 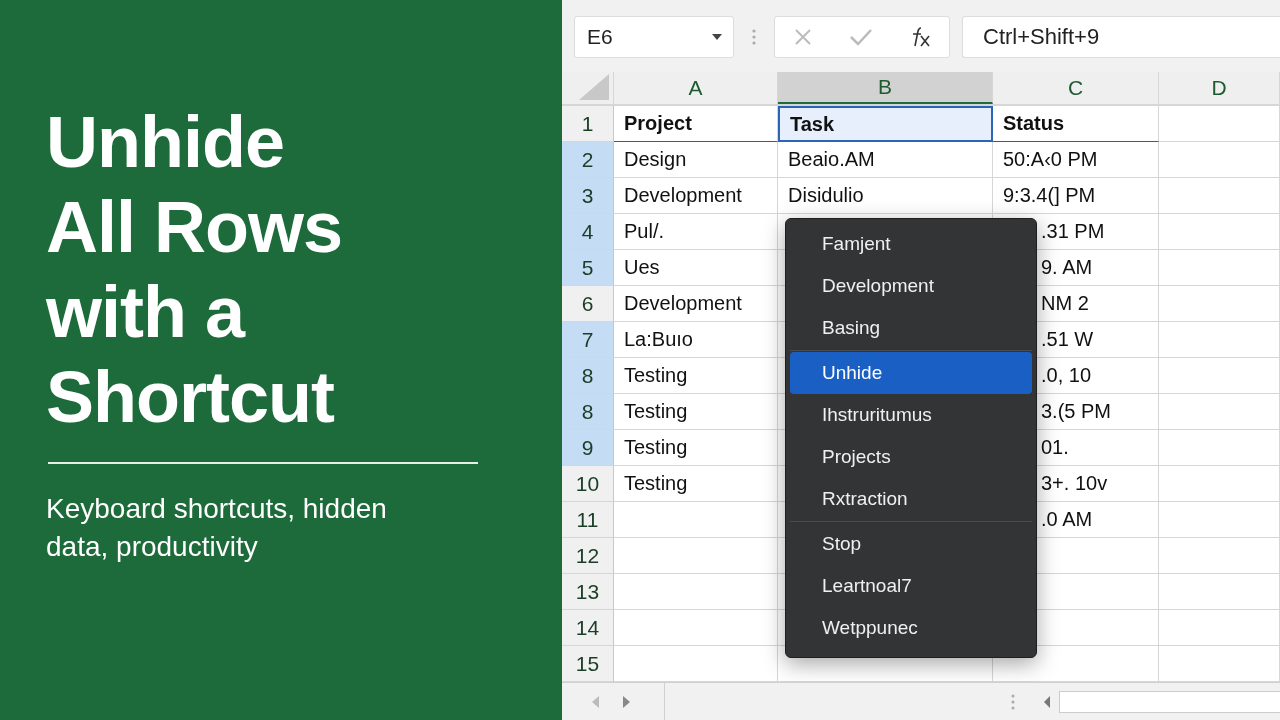 What do you see at coordinates (885, 124) in the screenshot?
I see `table-cell: Task` at bounding box center [885, 124].